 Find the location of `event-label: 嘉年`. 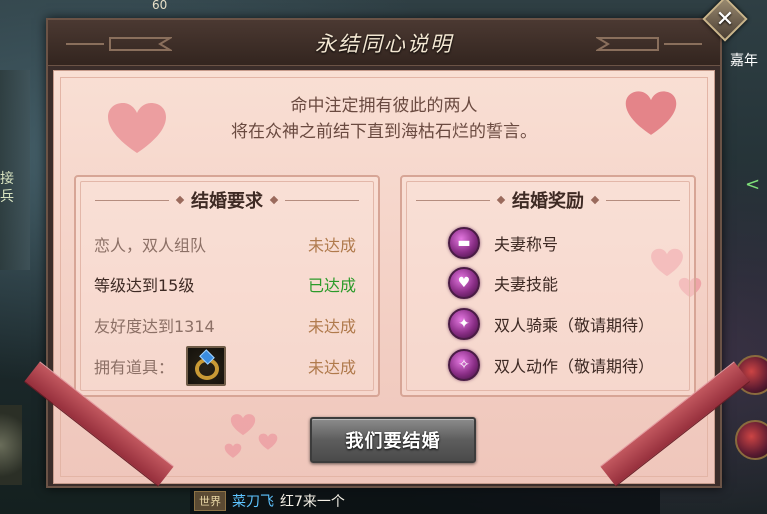

event-label: 嘉年 is located at coordinates (744, 60).